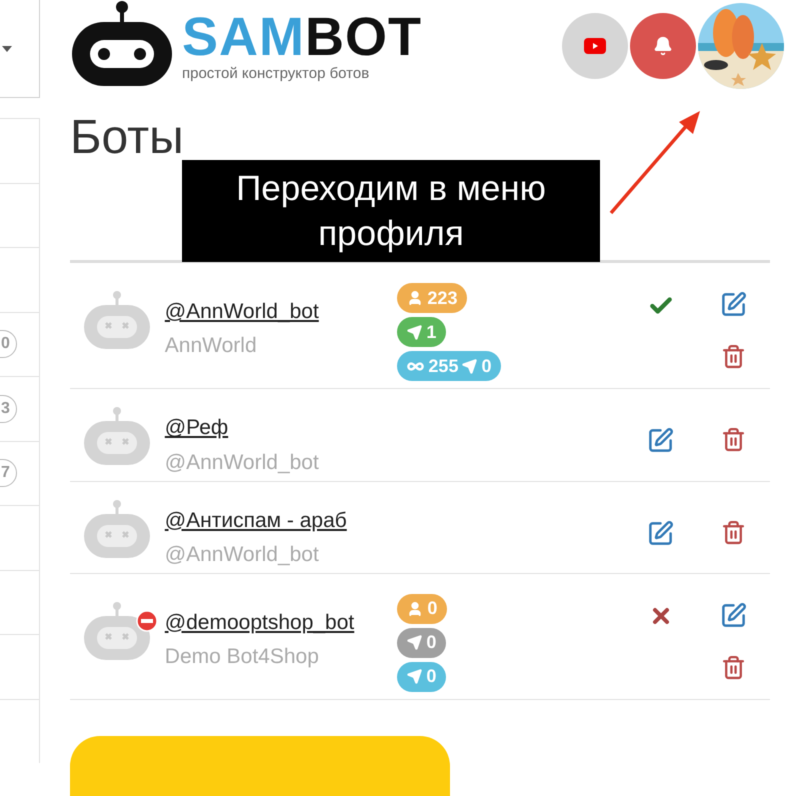 This screenshot has height=796, width=800. Describe the element at coordinates (211, 346) in the screenshot. I see `bot-subtitle: AnnWorld` at that location.